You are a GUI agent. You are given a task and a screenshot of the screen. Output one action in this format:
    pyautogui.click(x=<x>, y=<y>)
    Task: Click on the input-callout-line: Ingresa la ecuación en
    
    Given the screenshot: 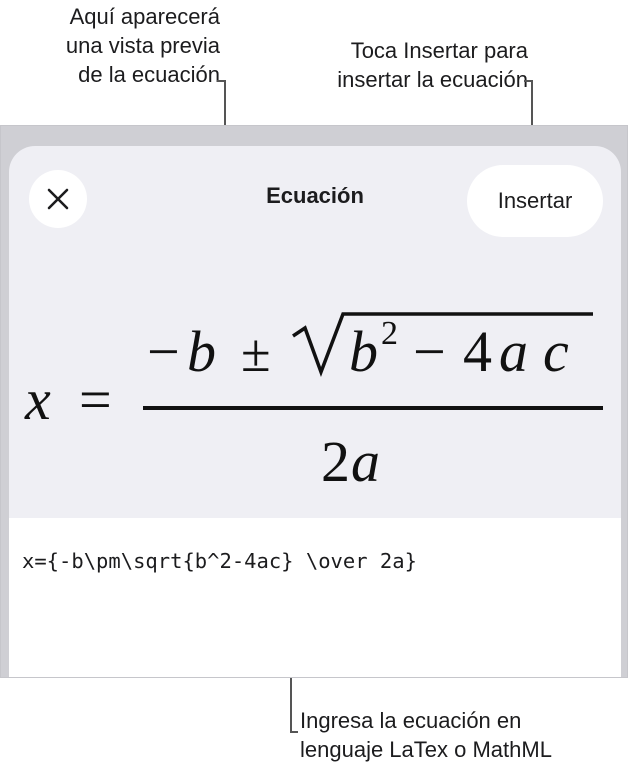 What is the action you would take?
    pyautogui.click(x=411, y=720)
    